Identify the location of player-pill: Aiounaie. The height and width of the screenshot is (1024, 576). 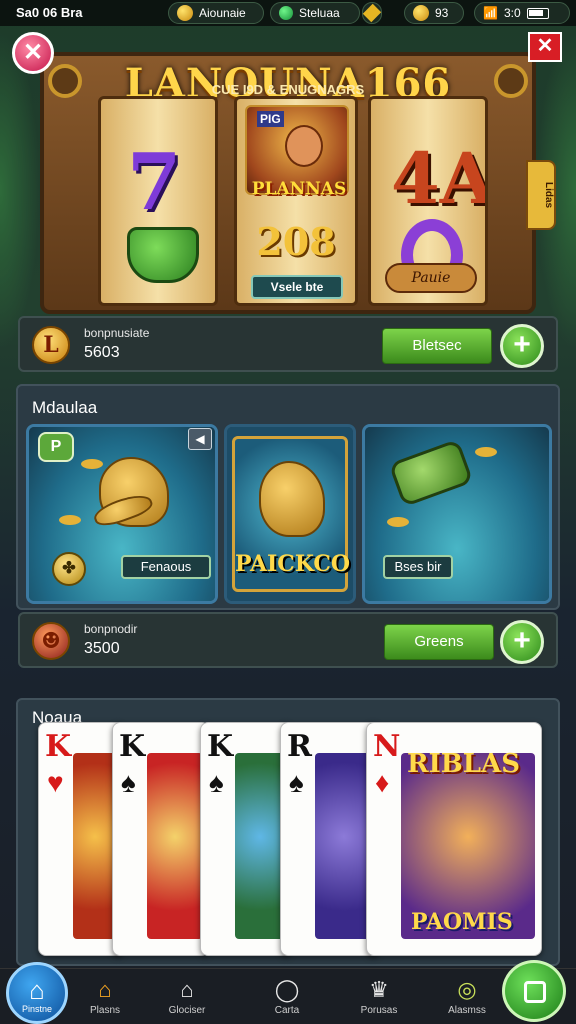
(216, 13).